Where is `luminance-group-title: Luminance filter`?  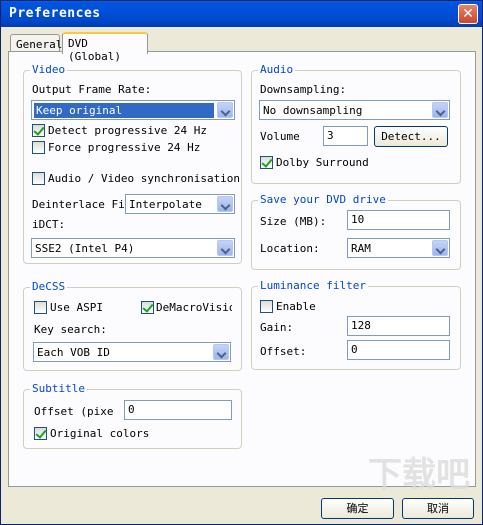 luminance-group-title: Luminance filter is located at coordinates (313, 285).